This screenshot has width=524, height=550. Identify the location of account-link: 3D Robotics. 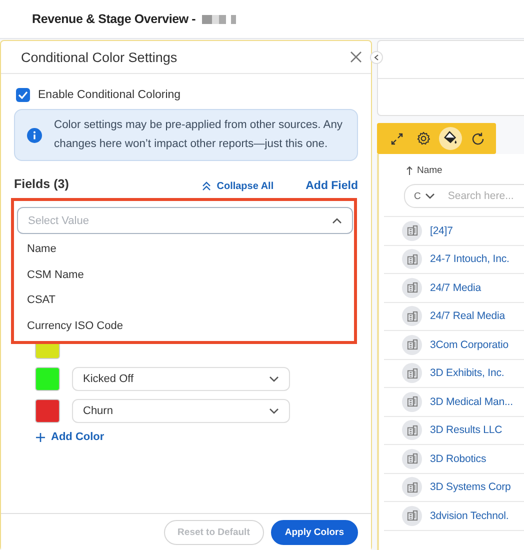
(458, 458).